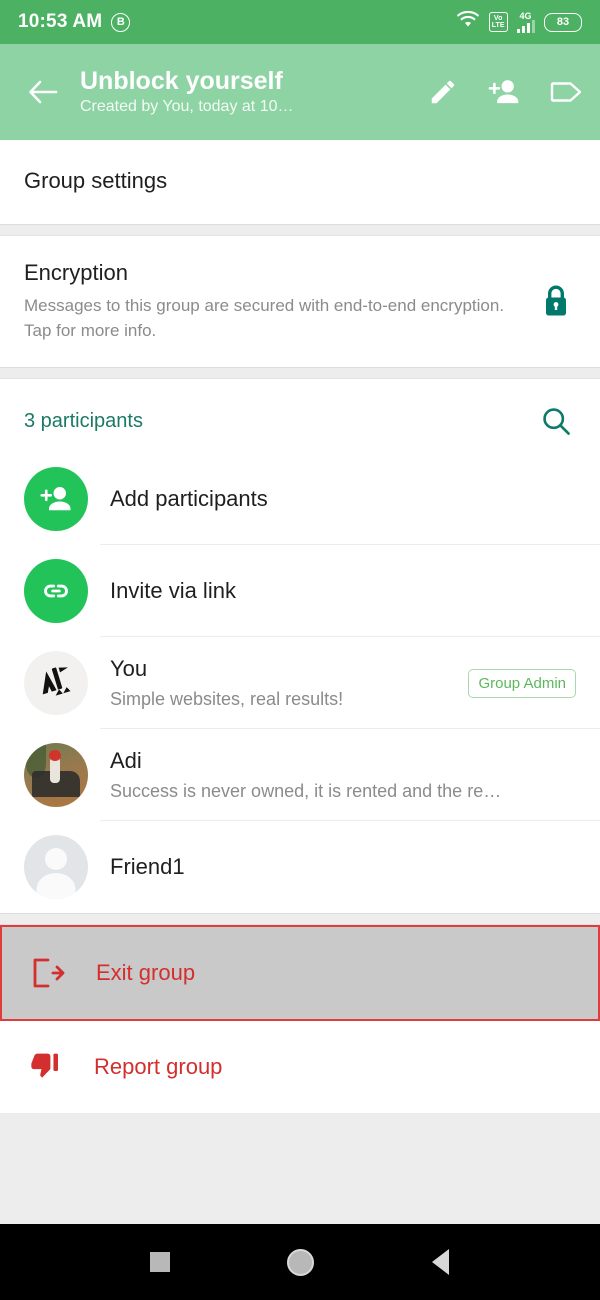 This screenshot has width=600, height=1300. I want to click on status-badge: Group Admin, so click(522, 683).